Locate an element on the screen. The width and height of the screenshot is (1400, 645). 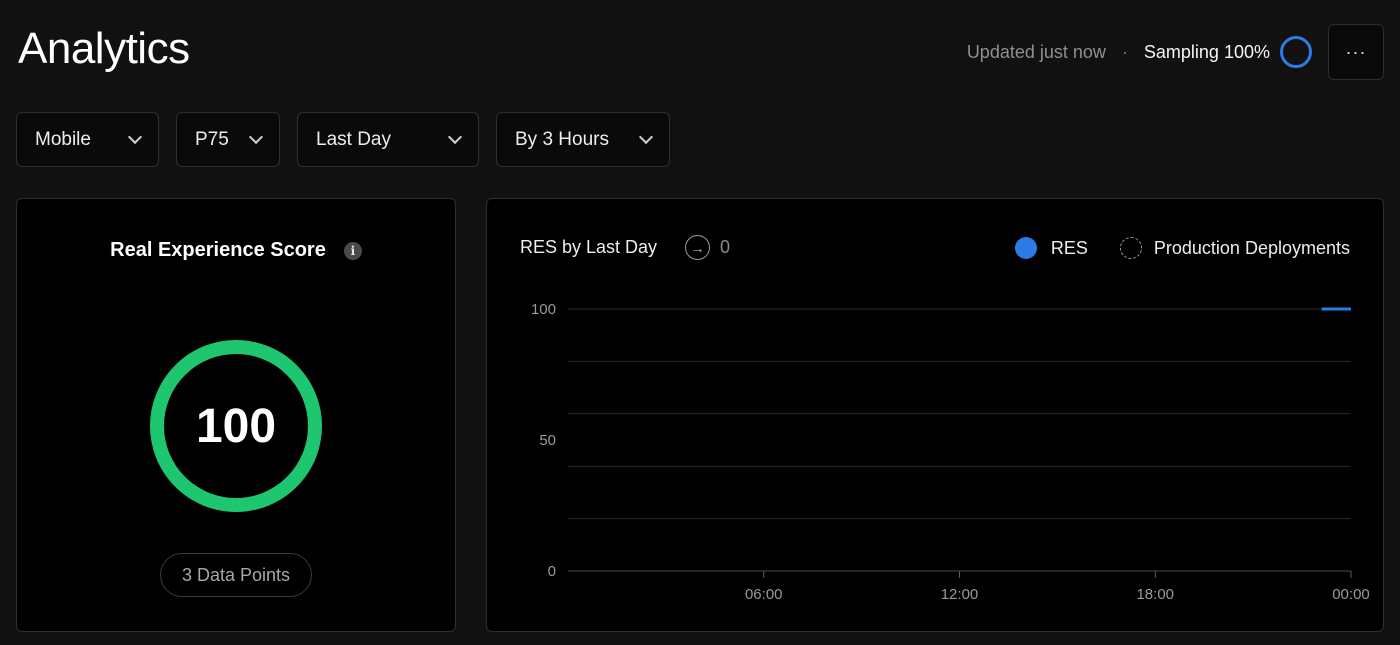
info-icon: i is located at coordinates (352, 250).